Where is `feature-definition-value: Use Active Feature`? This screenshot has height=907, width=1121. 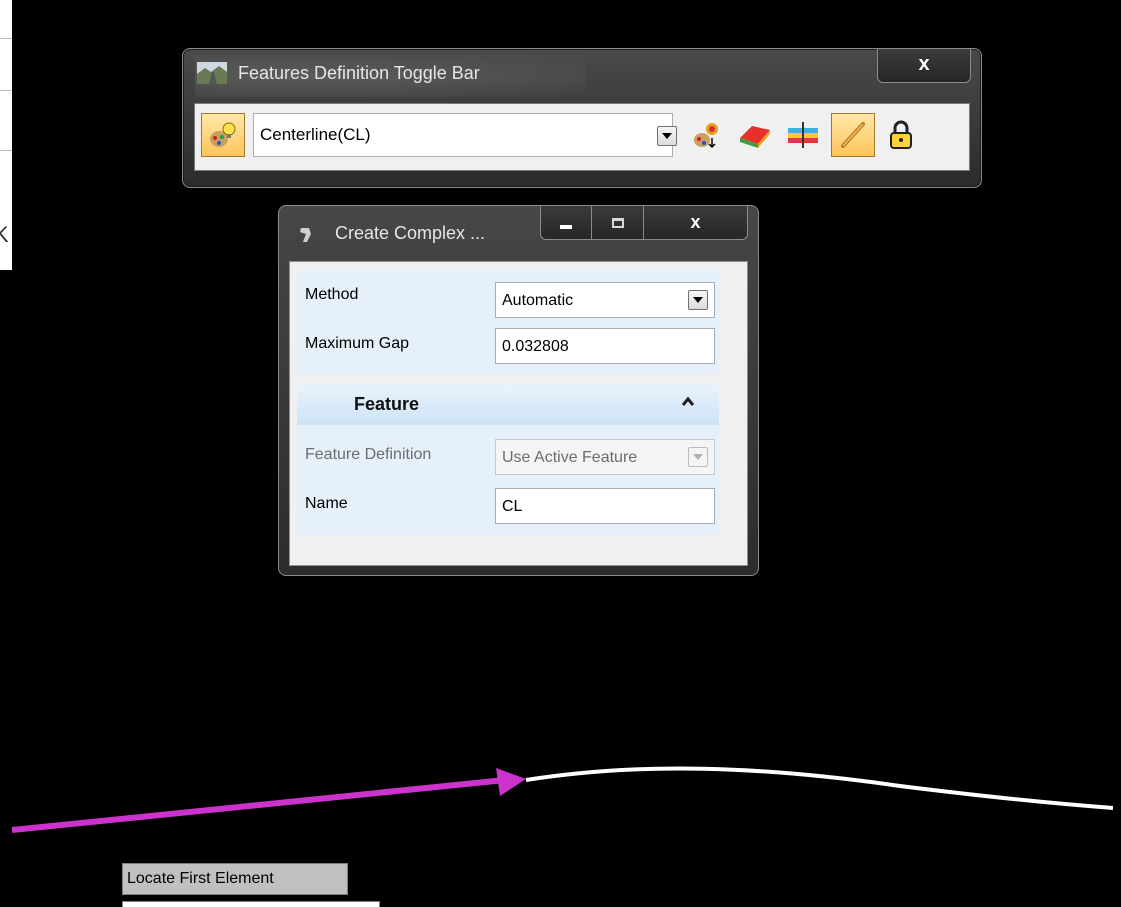
feature-definition-value: Use Active Feature is located at coordinates (570, 457).